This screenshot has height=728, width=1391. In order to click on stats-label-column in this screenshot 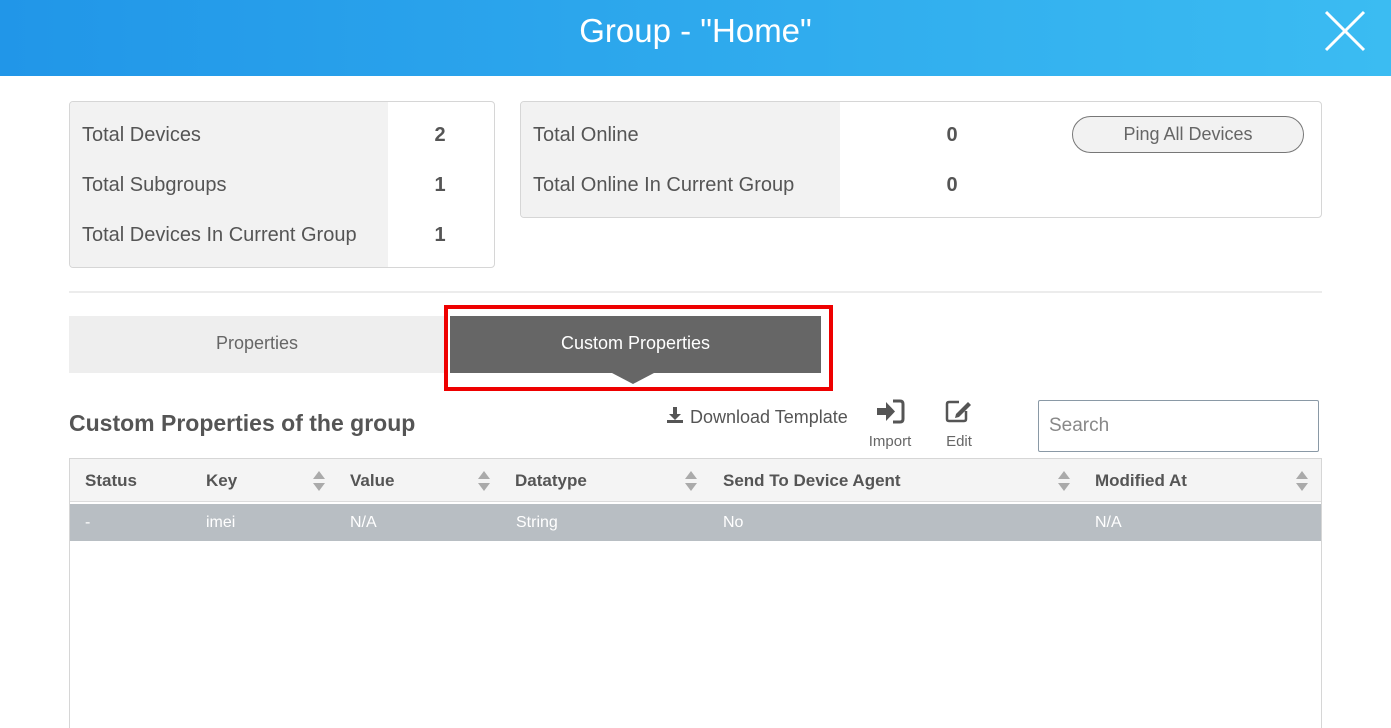, I will do `click(680, 159)`.